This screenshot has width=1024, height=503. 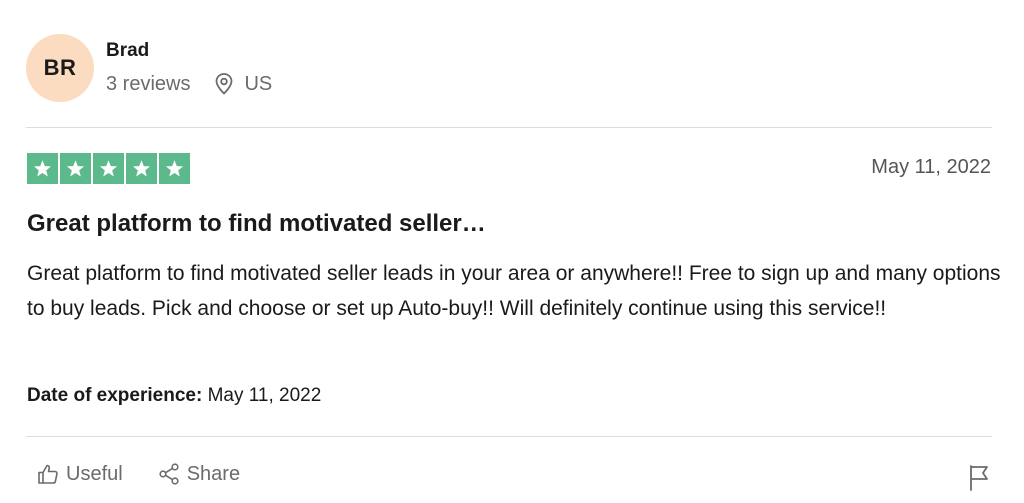 I want to click on reviewer-location: US, so click(x=258, y=83).